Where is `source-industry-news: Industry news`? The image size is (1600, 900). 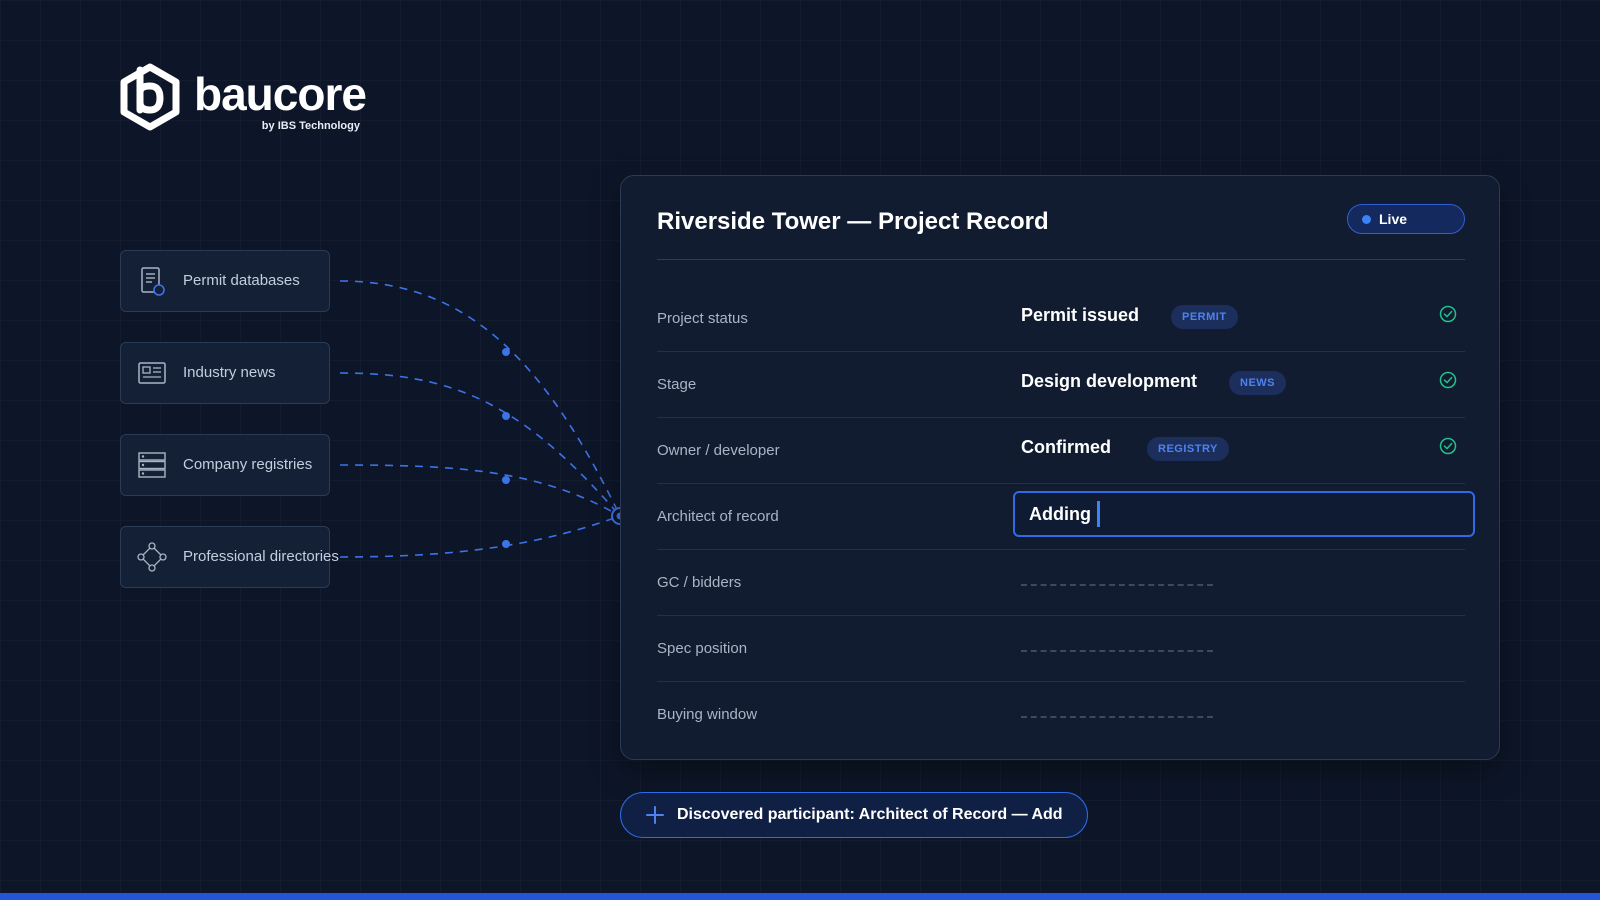
source-industry-news: Industry news is located at coordinates (225, 373).